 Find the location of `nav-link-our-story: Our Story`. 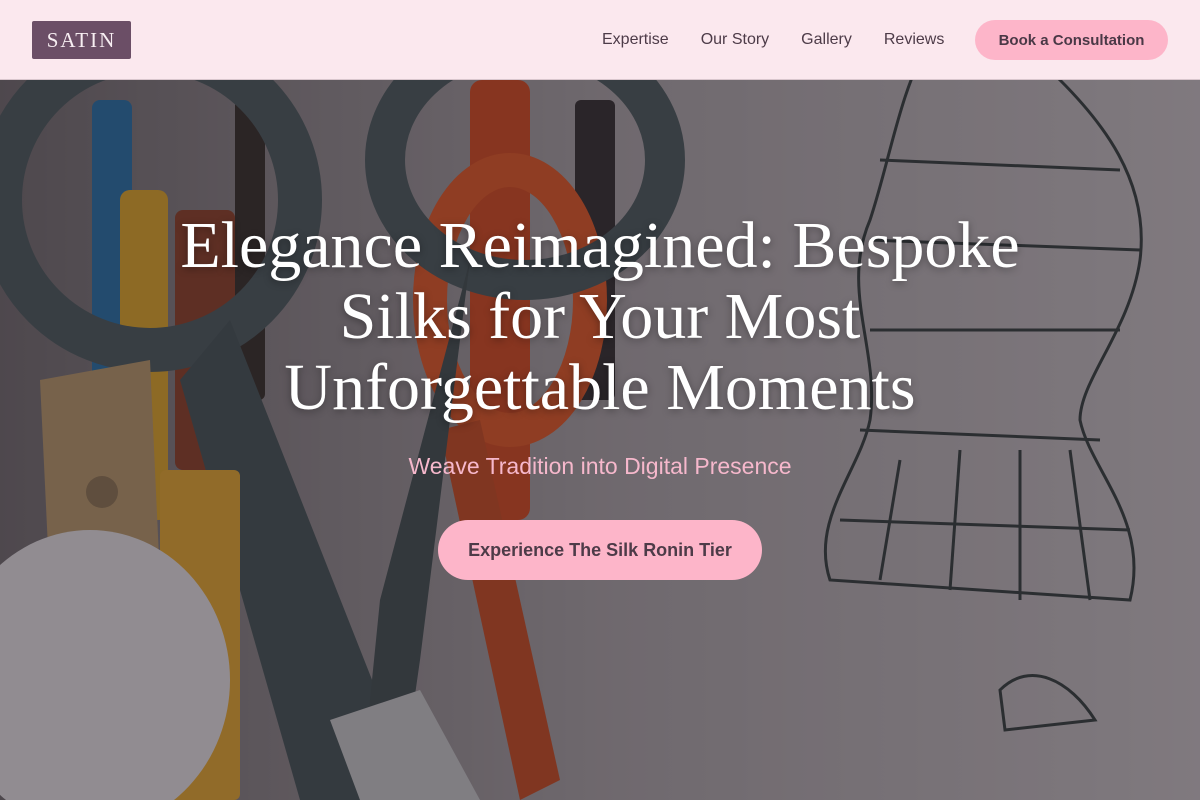

nav-link-our-story: Our Story is located at coordinates (735, 40).